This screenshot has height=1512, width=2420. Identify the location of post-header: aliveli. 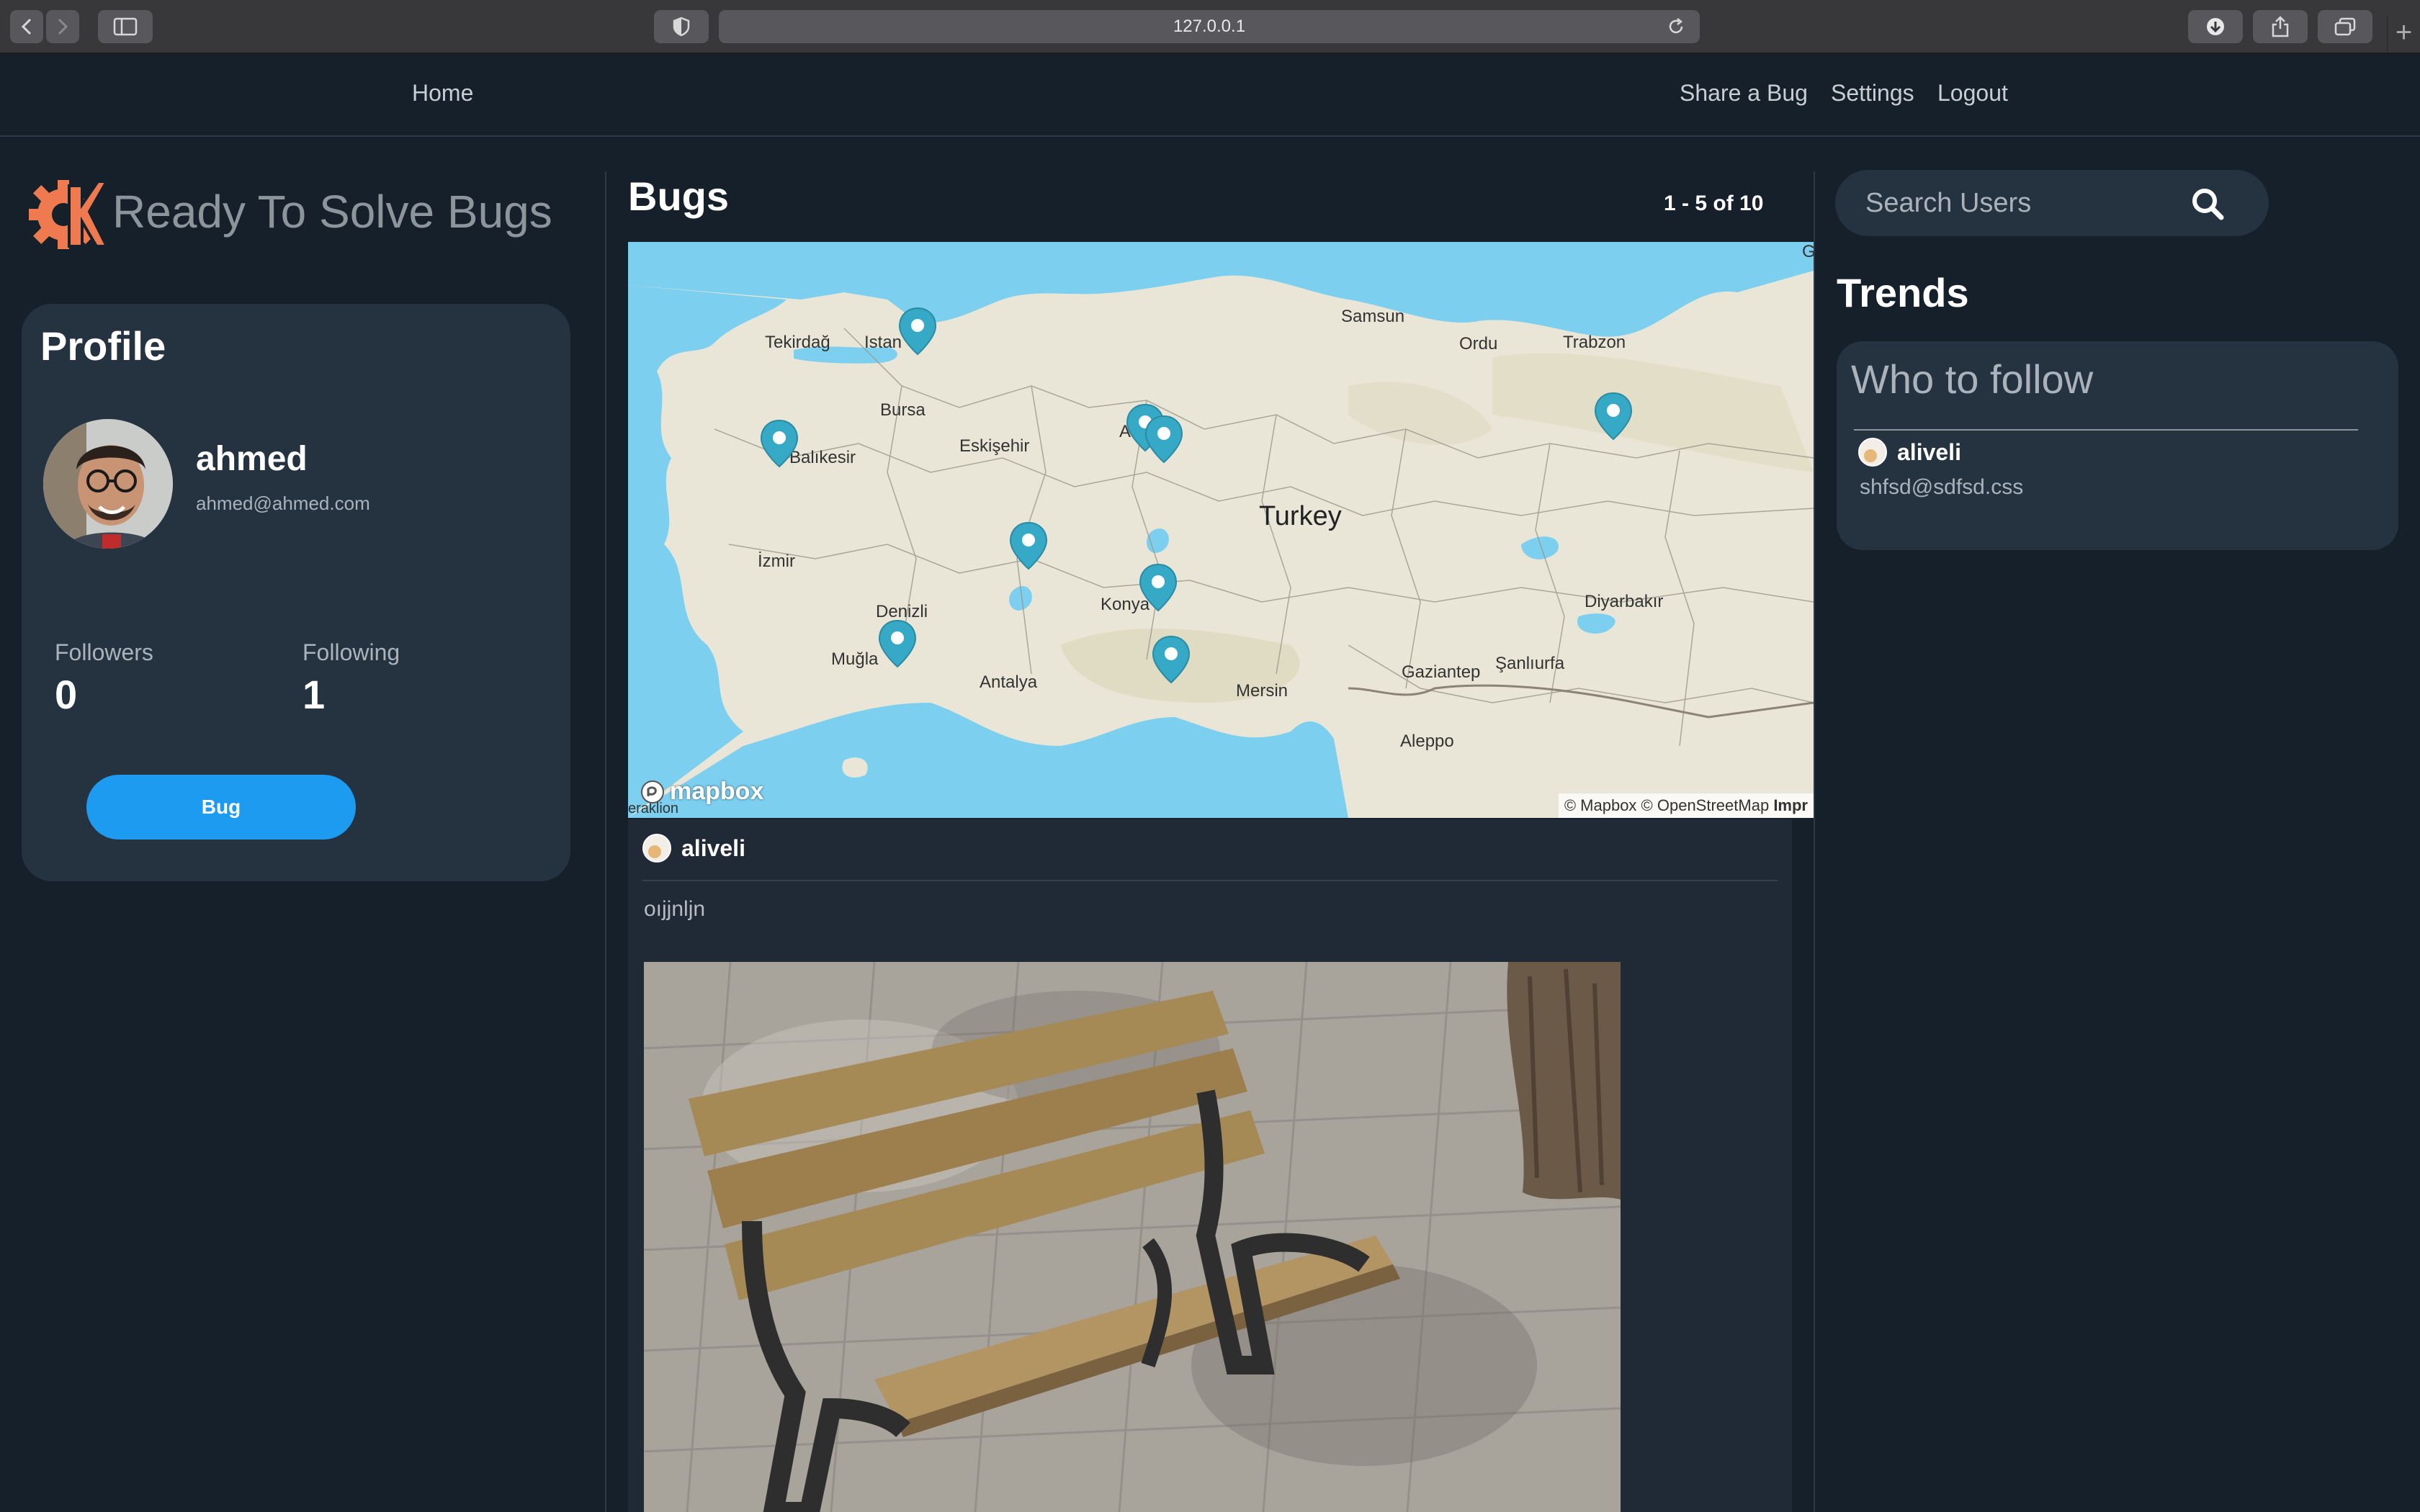
(693, 848).